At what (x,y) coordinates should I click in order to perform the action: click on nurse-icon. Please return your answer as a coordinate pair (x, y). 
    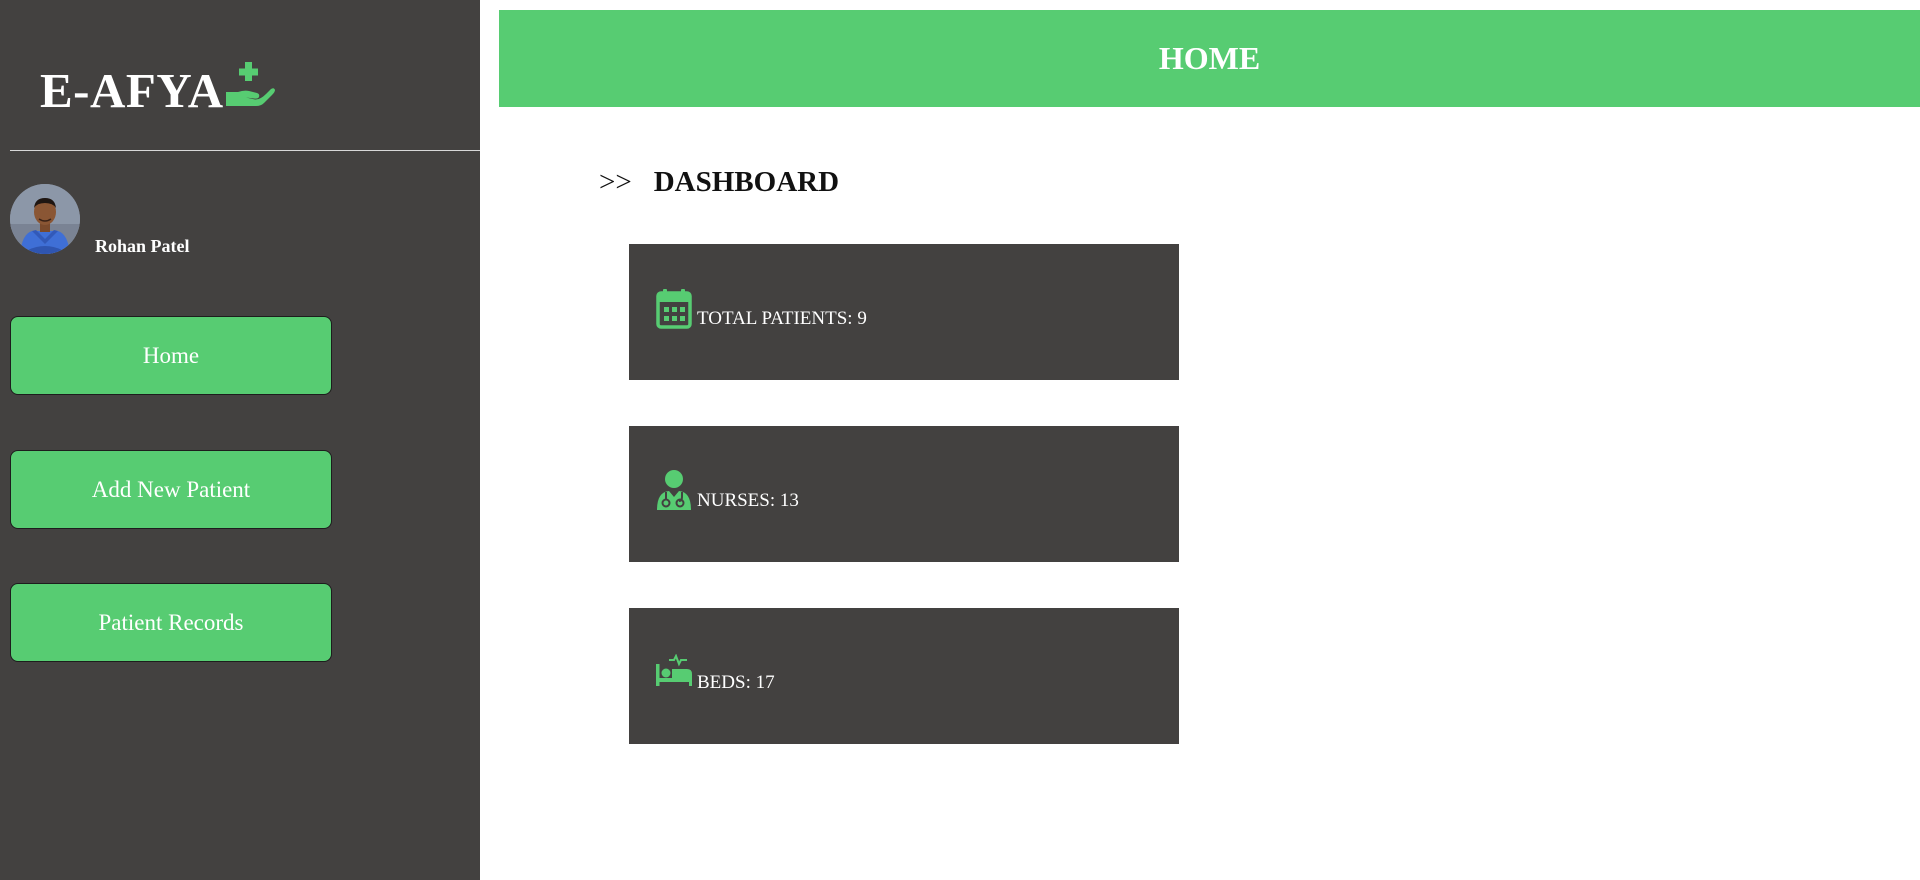
    Looking at the image, I should click on (674, 491).